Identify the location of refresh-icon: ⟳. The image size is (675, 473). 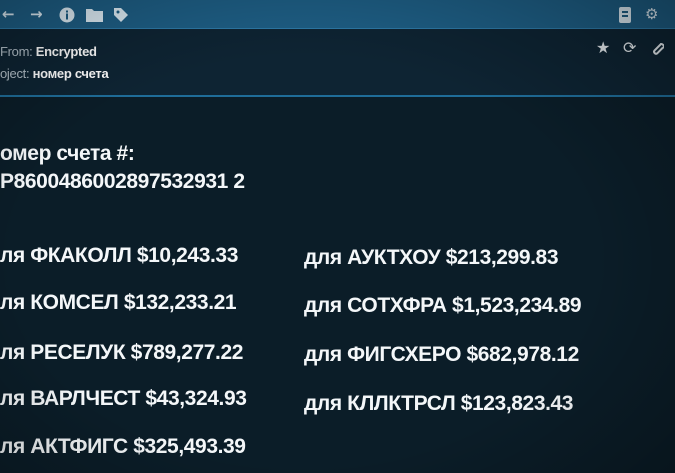
(629, 48).